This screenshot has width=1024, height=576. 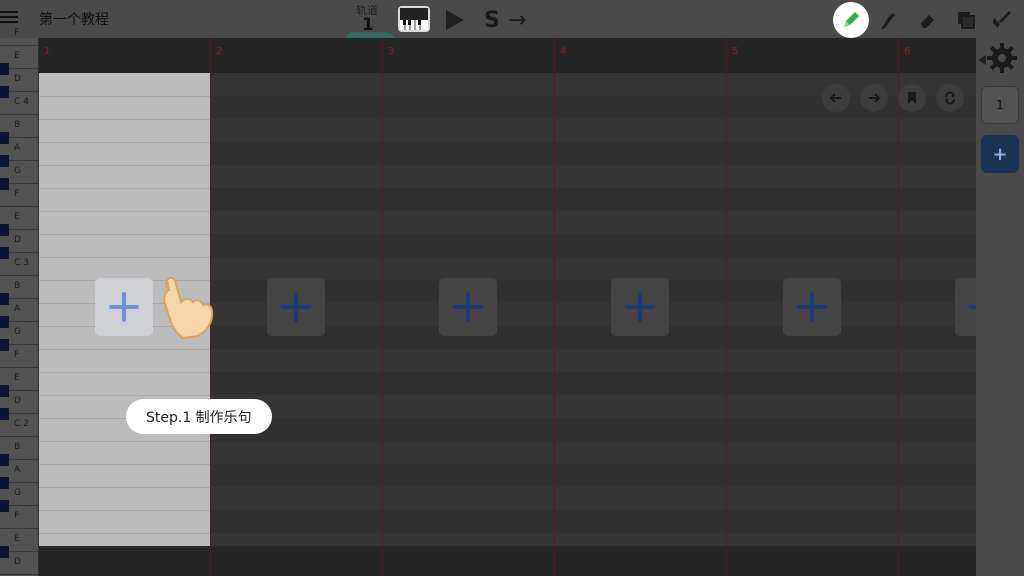 What do you see at coordinates (507, 55) in the screenshot?
I see `bar-ruler: 1 2 3 4 5 6` at bounding box center [507, 55].